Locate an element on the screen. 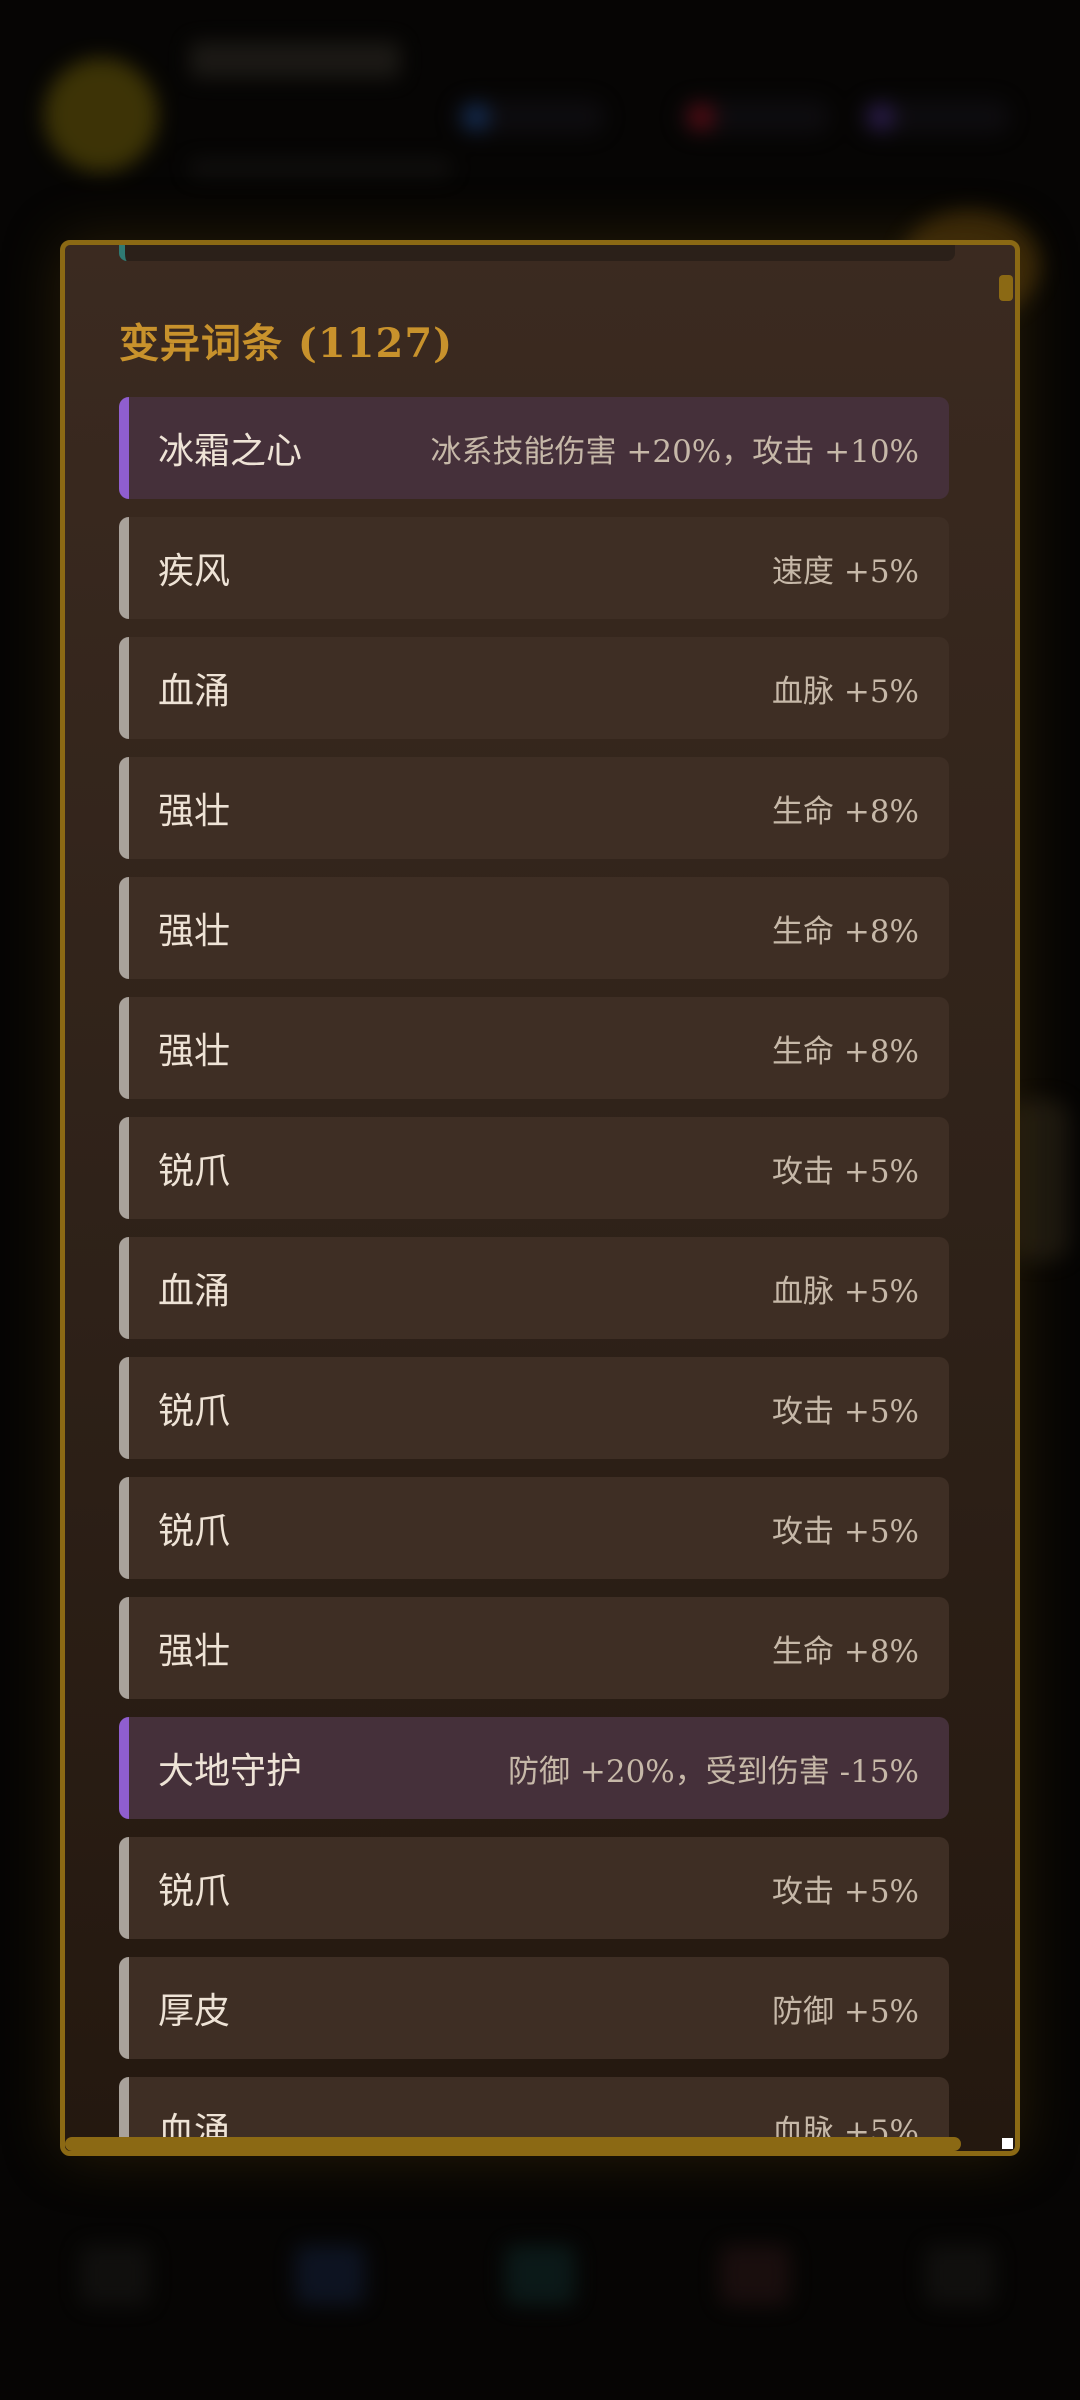  trait-row: 大地守护 防御 +20%，受到伤害 -15% is located at coordinates (534, 1768).